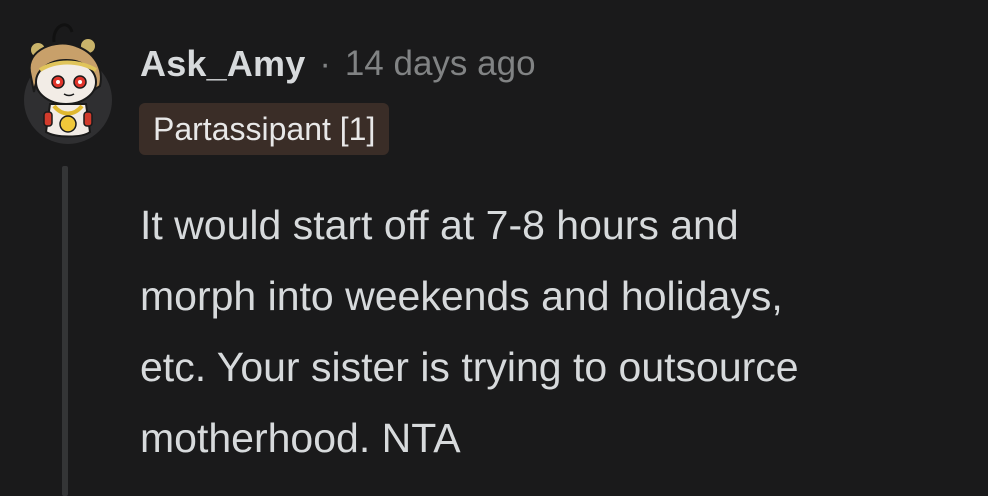  I want to click on user-avatar, so click(68, 82).